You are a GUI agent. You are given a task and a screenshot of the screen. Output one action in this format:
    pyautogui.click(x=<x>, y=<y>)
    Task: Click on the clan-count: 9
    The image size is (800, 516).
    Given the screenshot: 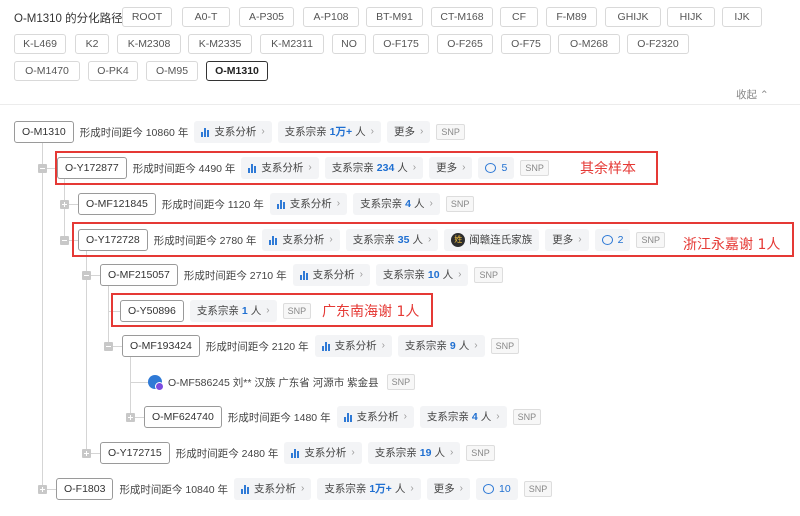 What is the action you would take?
    pyautogui.click(x=452, y=346)
    